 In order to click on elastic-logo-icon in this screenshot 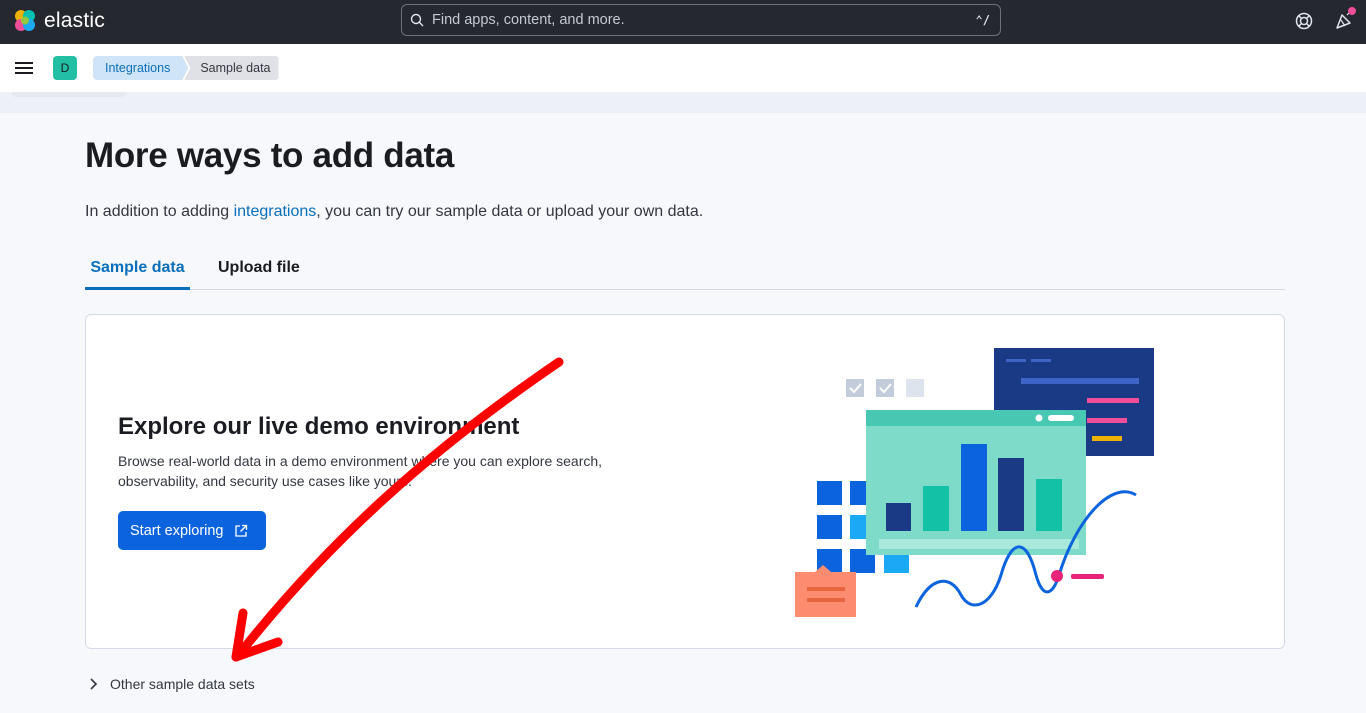, I will do `click(25, 20)`.